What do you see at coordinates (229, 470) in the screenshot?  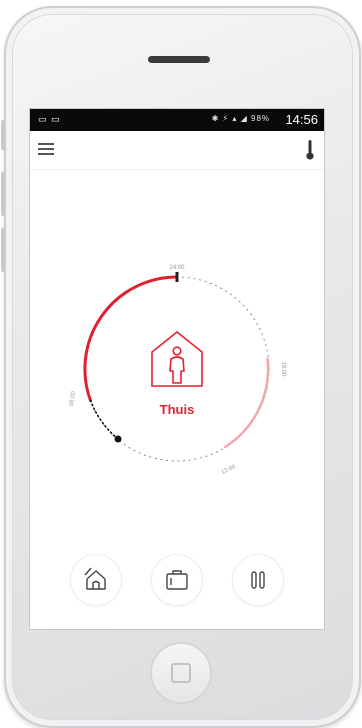 I see `time-label-bottom: 12:00` at bounding box center [229, 470].